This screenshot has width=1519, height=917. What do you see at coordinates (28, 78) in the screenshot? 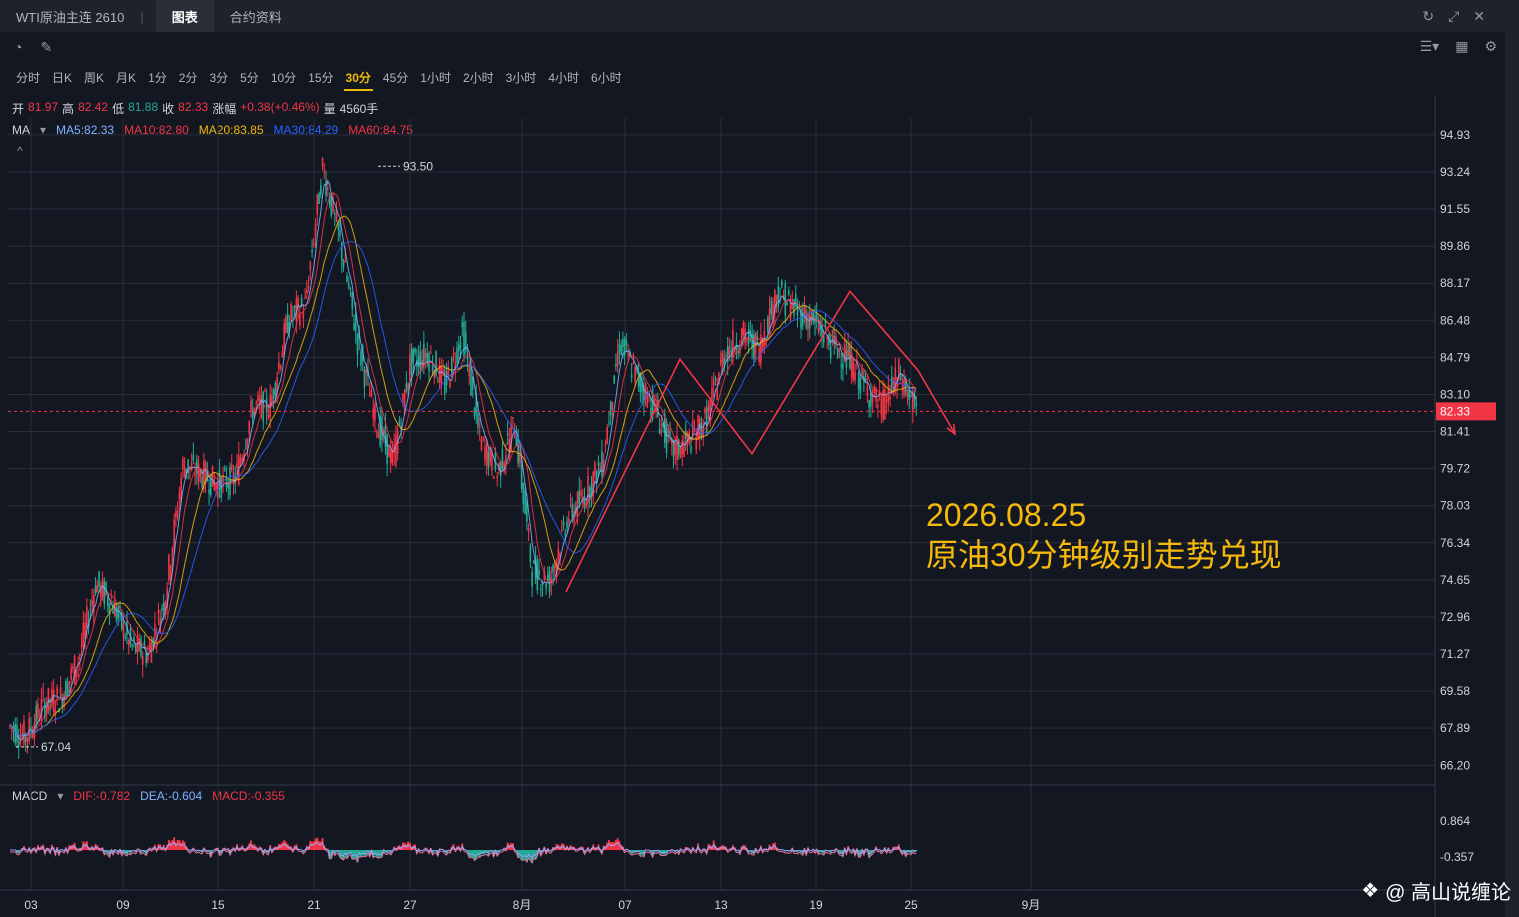
I see `period-0: 分时` at bounding box center [28, 78].